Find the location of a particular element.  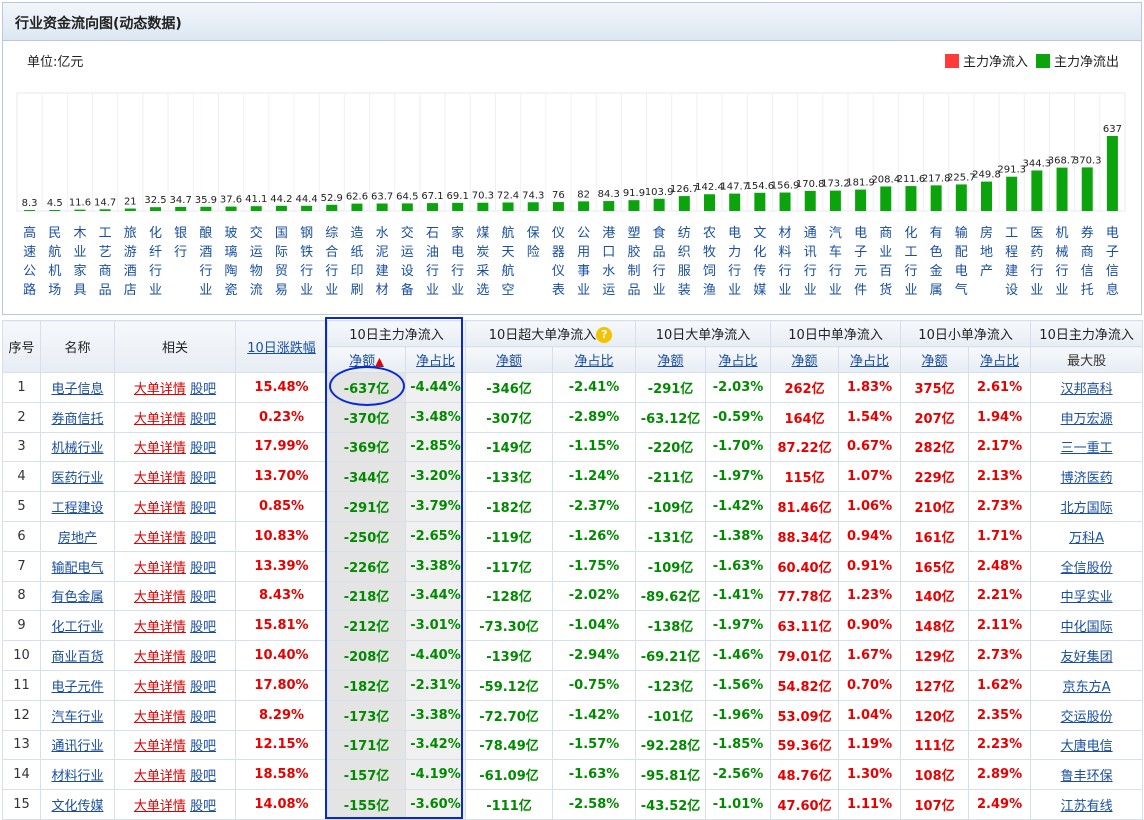

category-tick-label: 高 is located at coordinates (29, 233).